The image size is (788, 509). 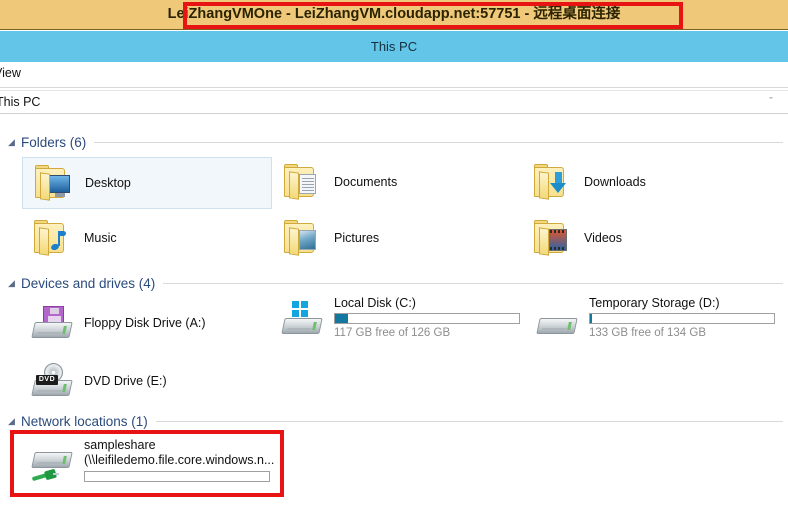 What do you see at coordinates (394, 102) in the screenshot?
I see `address-bar: This PC ˇ` at bounding box center [394, 102].